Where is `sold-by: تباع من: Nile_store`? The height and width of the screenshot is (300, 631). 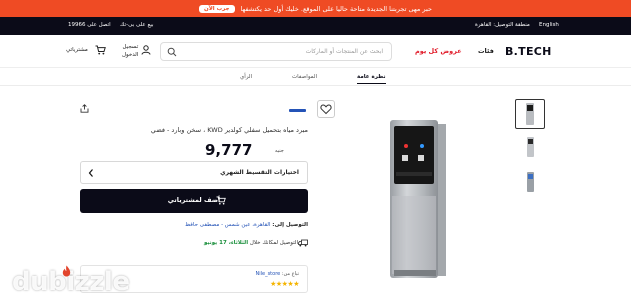 sold-by: تباع من: Nile_store is located at coordinates (277, 274).